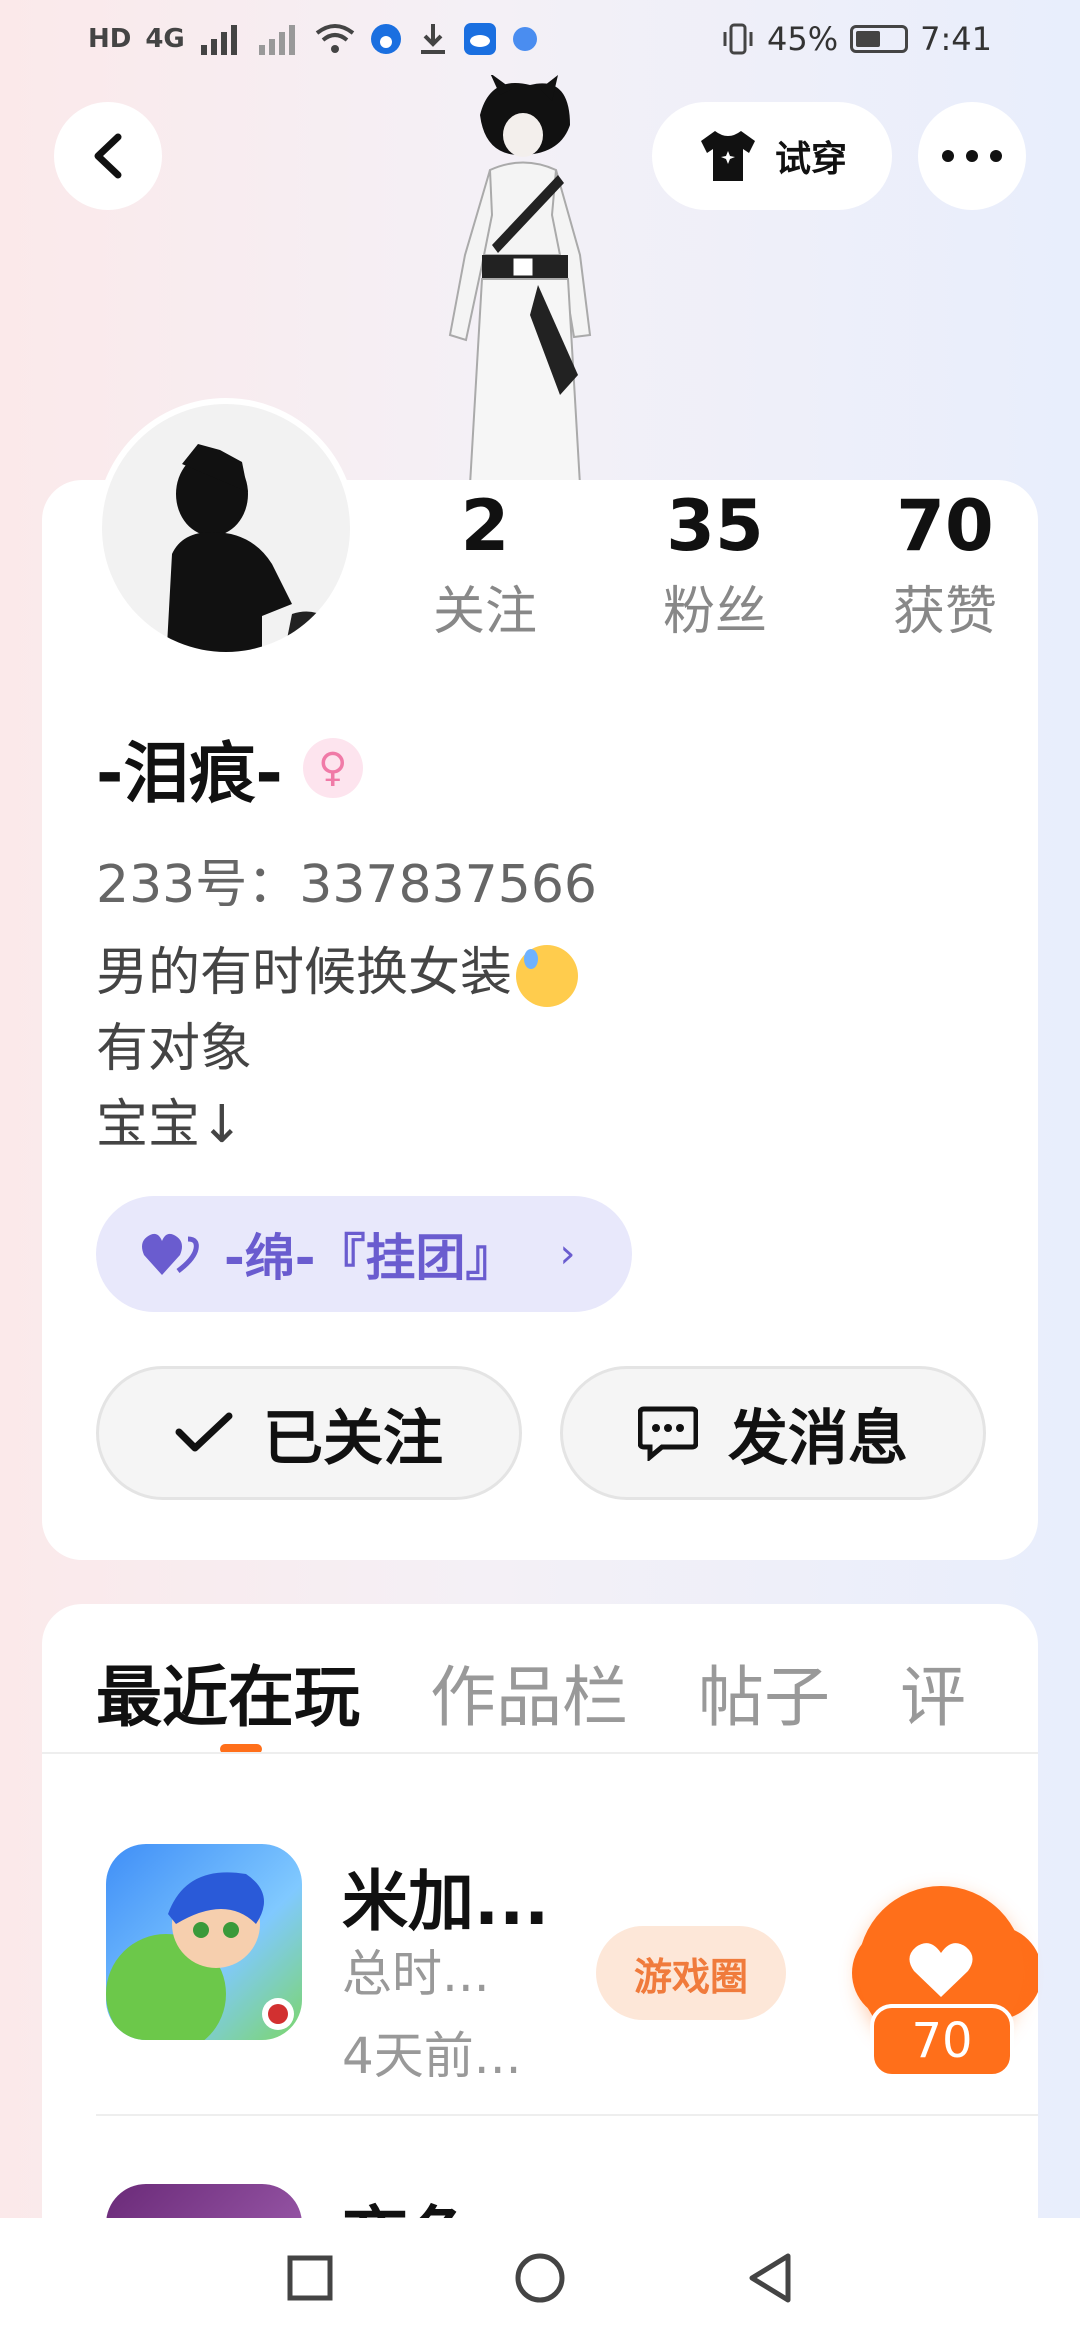  What do you see at coordinates (485, 526) in the screenshot?
I see `following-count: 2` at bounding box center [485, 526].